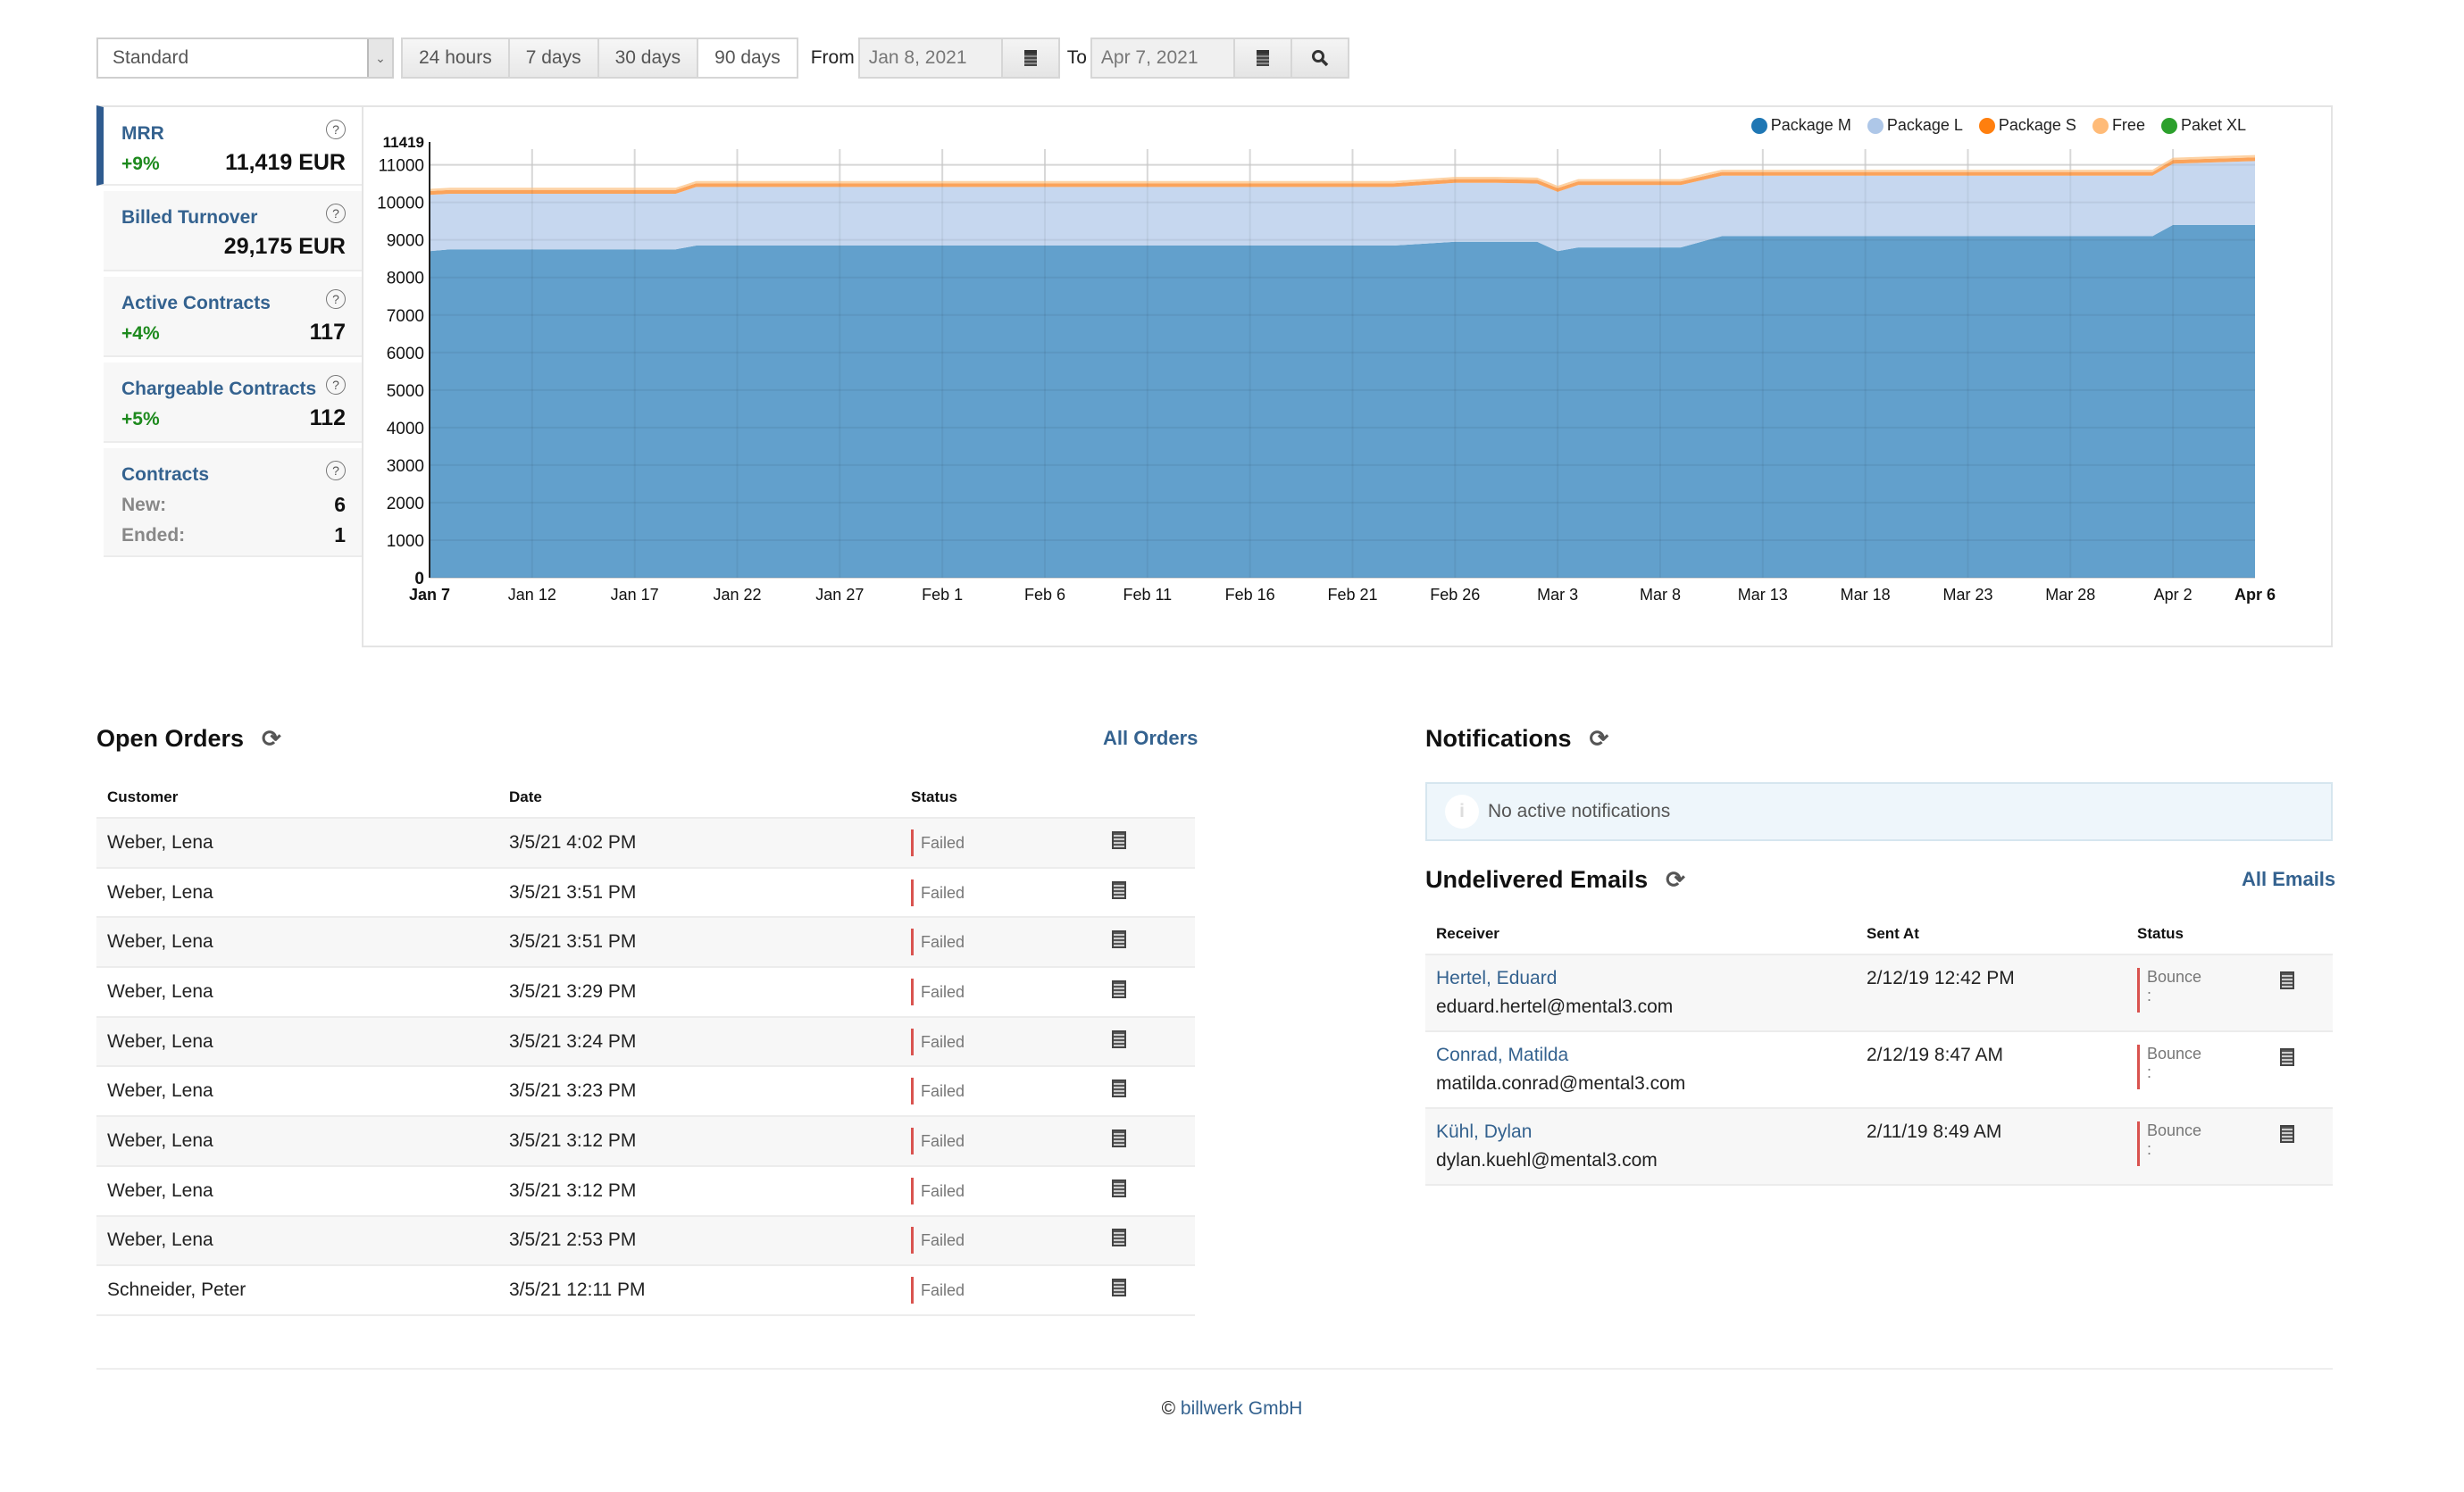 This screenshot has width=2464, height=1492. I want to click on to-date-input: Apr 7, 2021, so click(1162, 58).